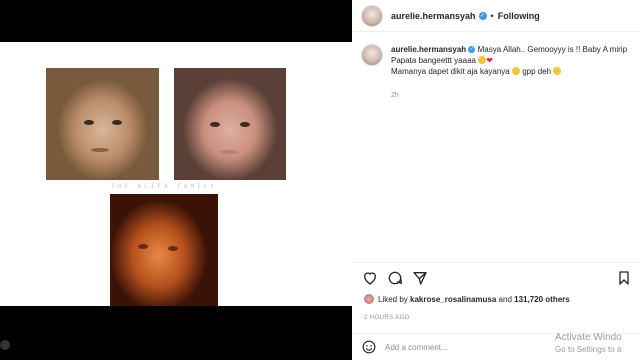 This screenshot has height=360, width=640. Describe the element at coordinates (588, 349) in the screenshot. I see `watermark-line2: Go to Settings to a` at that location.